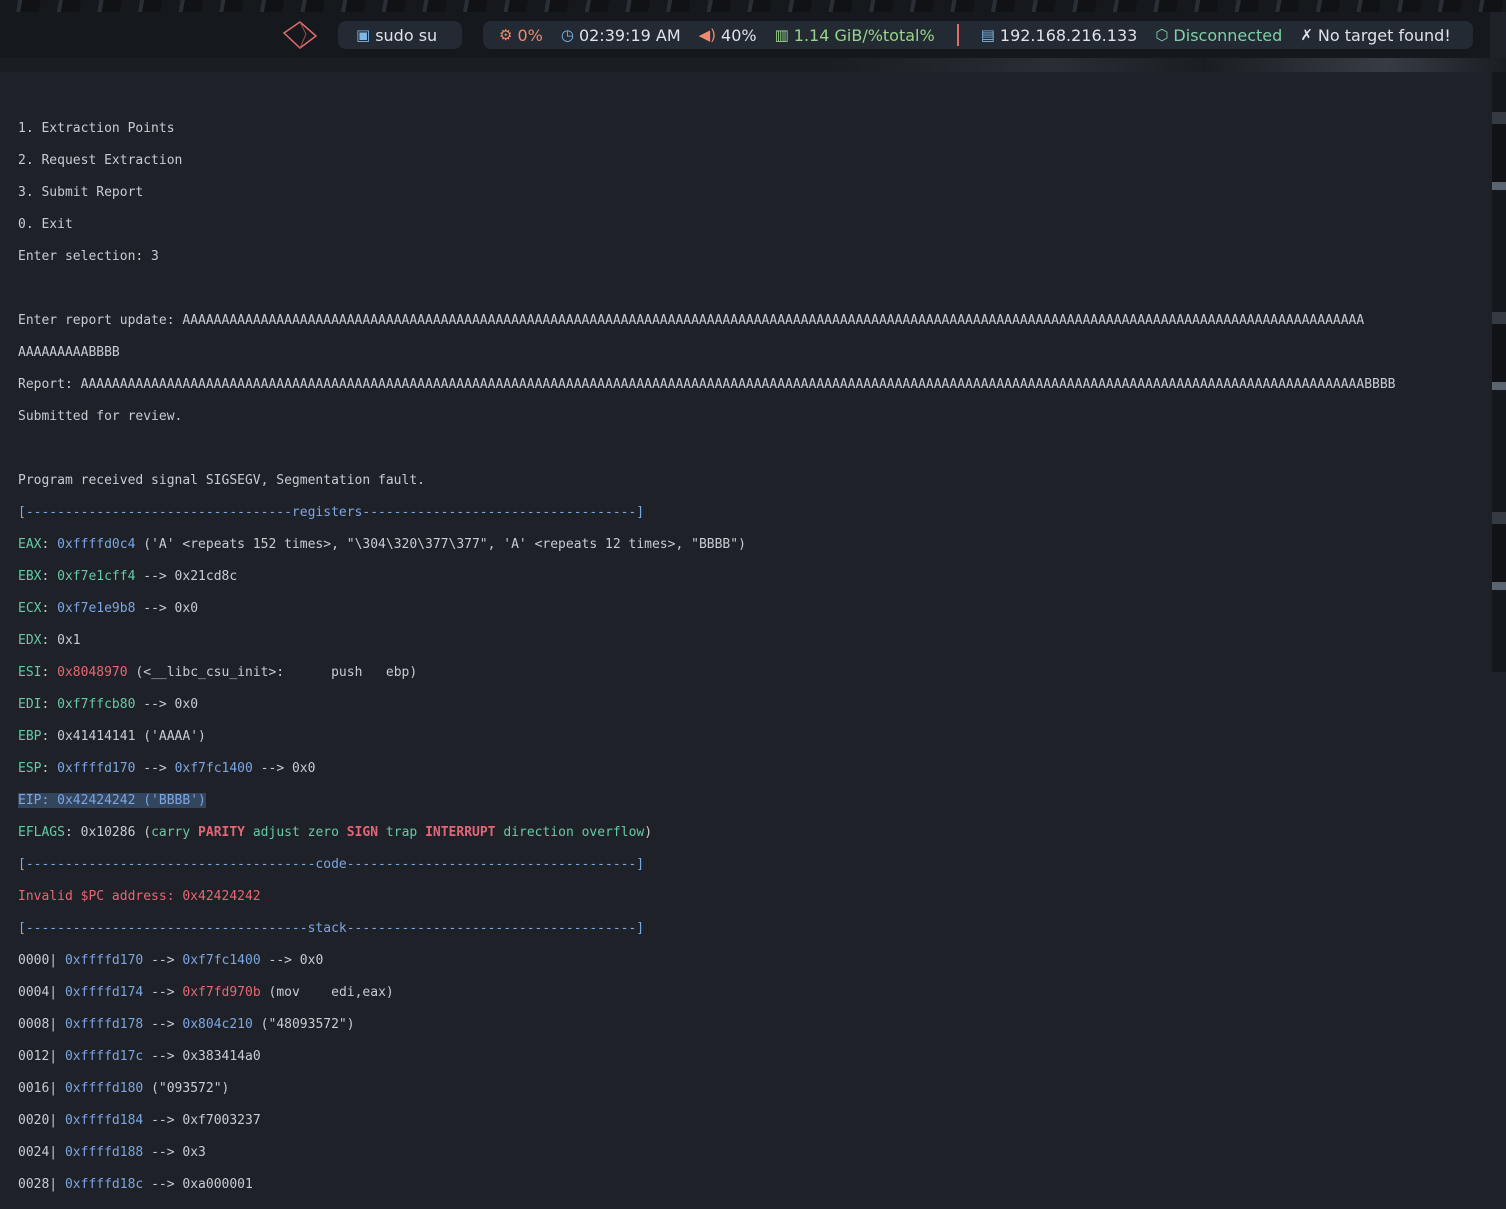 The height and width of the screenshot is (1209, 1506). I want to click on stack-offset: 0028|, so click(41, 1184).